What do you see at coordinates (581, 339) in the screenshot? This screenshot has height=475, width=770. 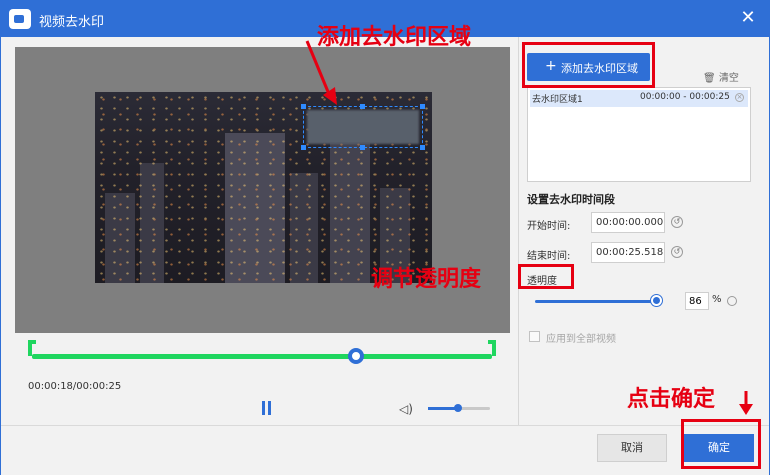 I see `apply-all-label: 应用到全部视频` at bounding box center [581, 339].